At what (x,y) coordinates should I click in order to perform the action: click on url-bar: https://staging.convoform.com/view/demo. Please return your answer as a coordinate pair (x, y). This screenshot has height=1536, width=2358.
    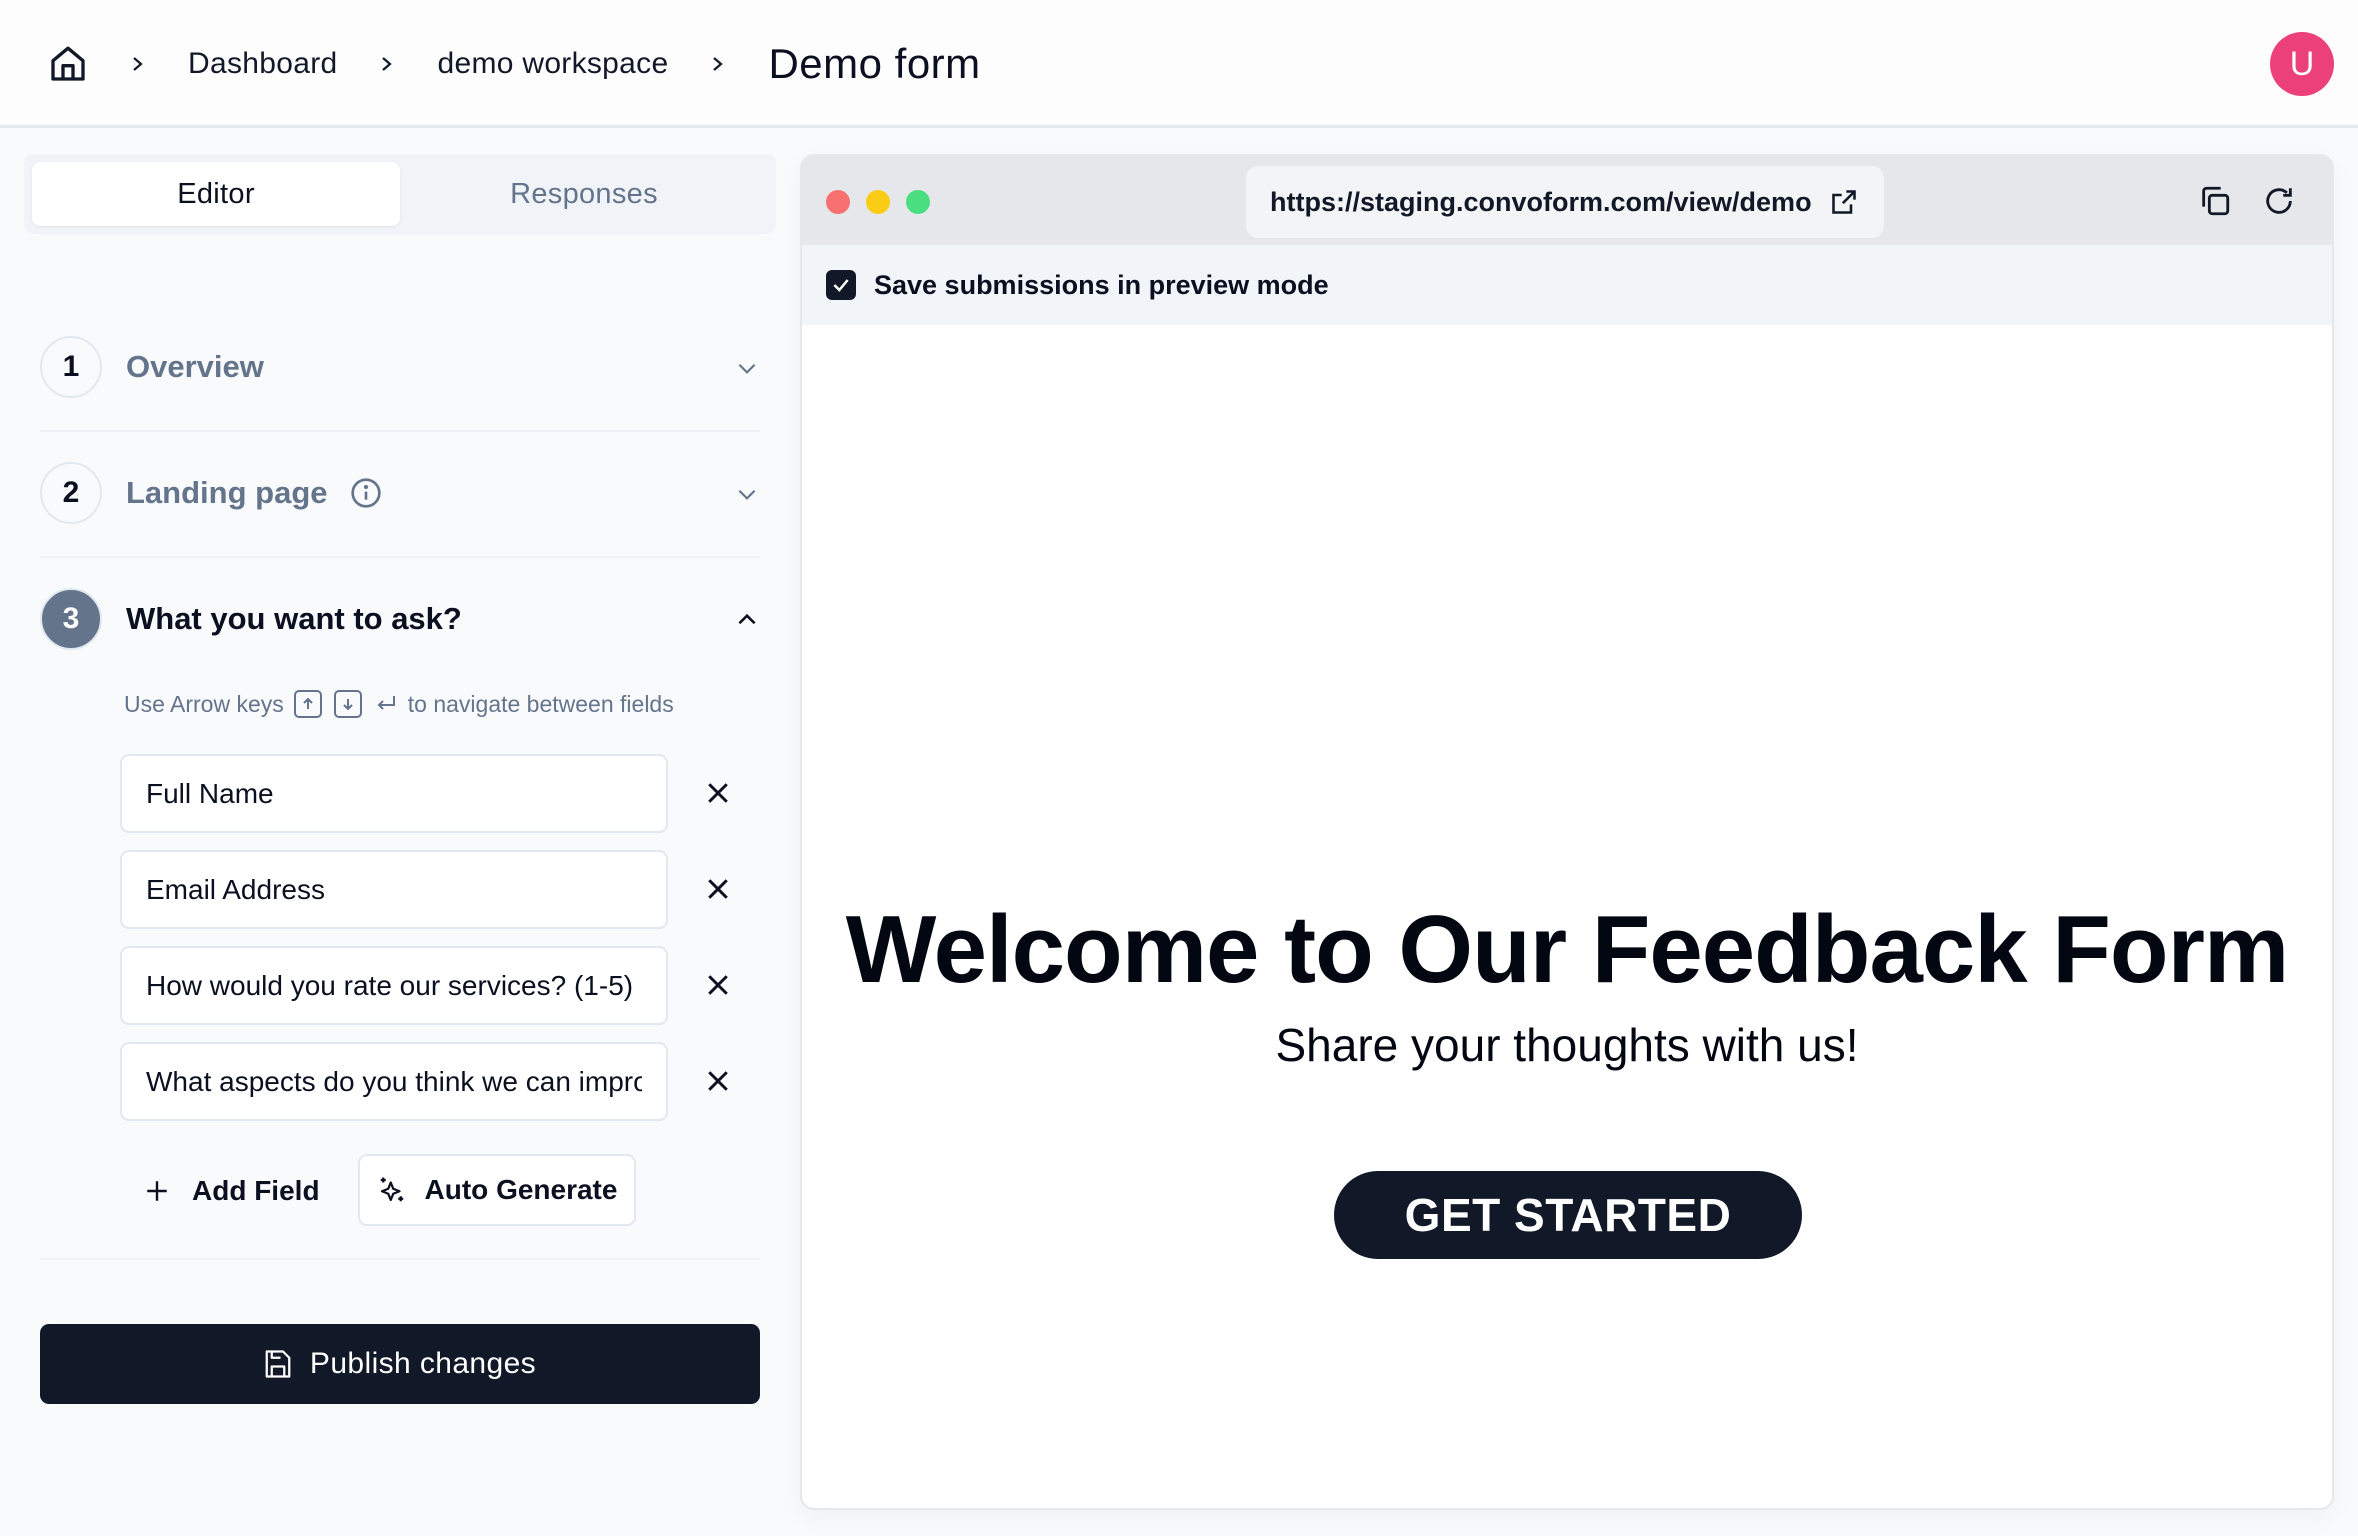
    Looking at the image, I should click on (1565, 202).